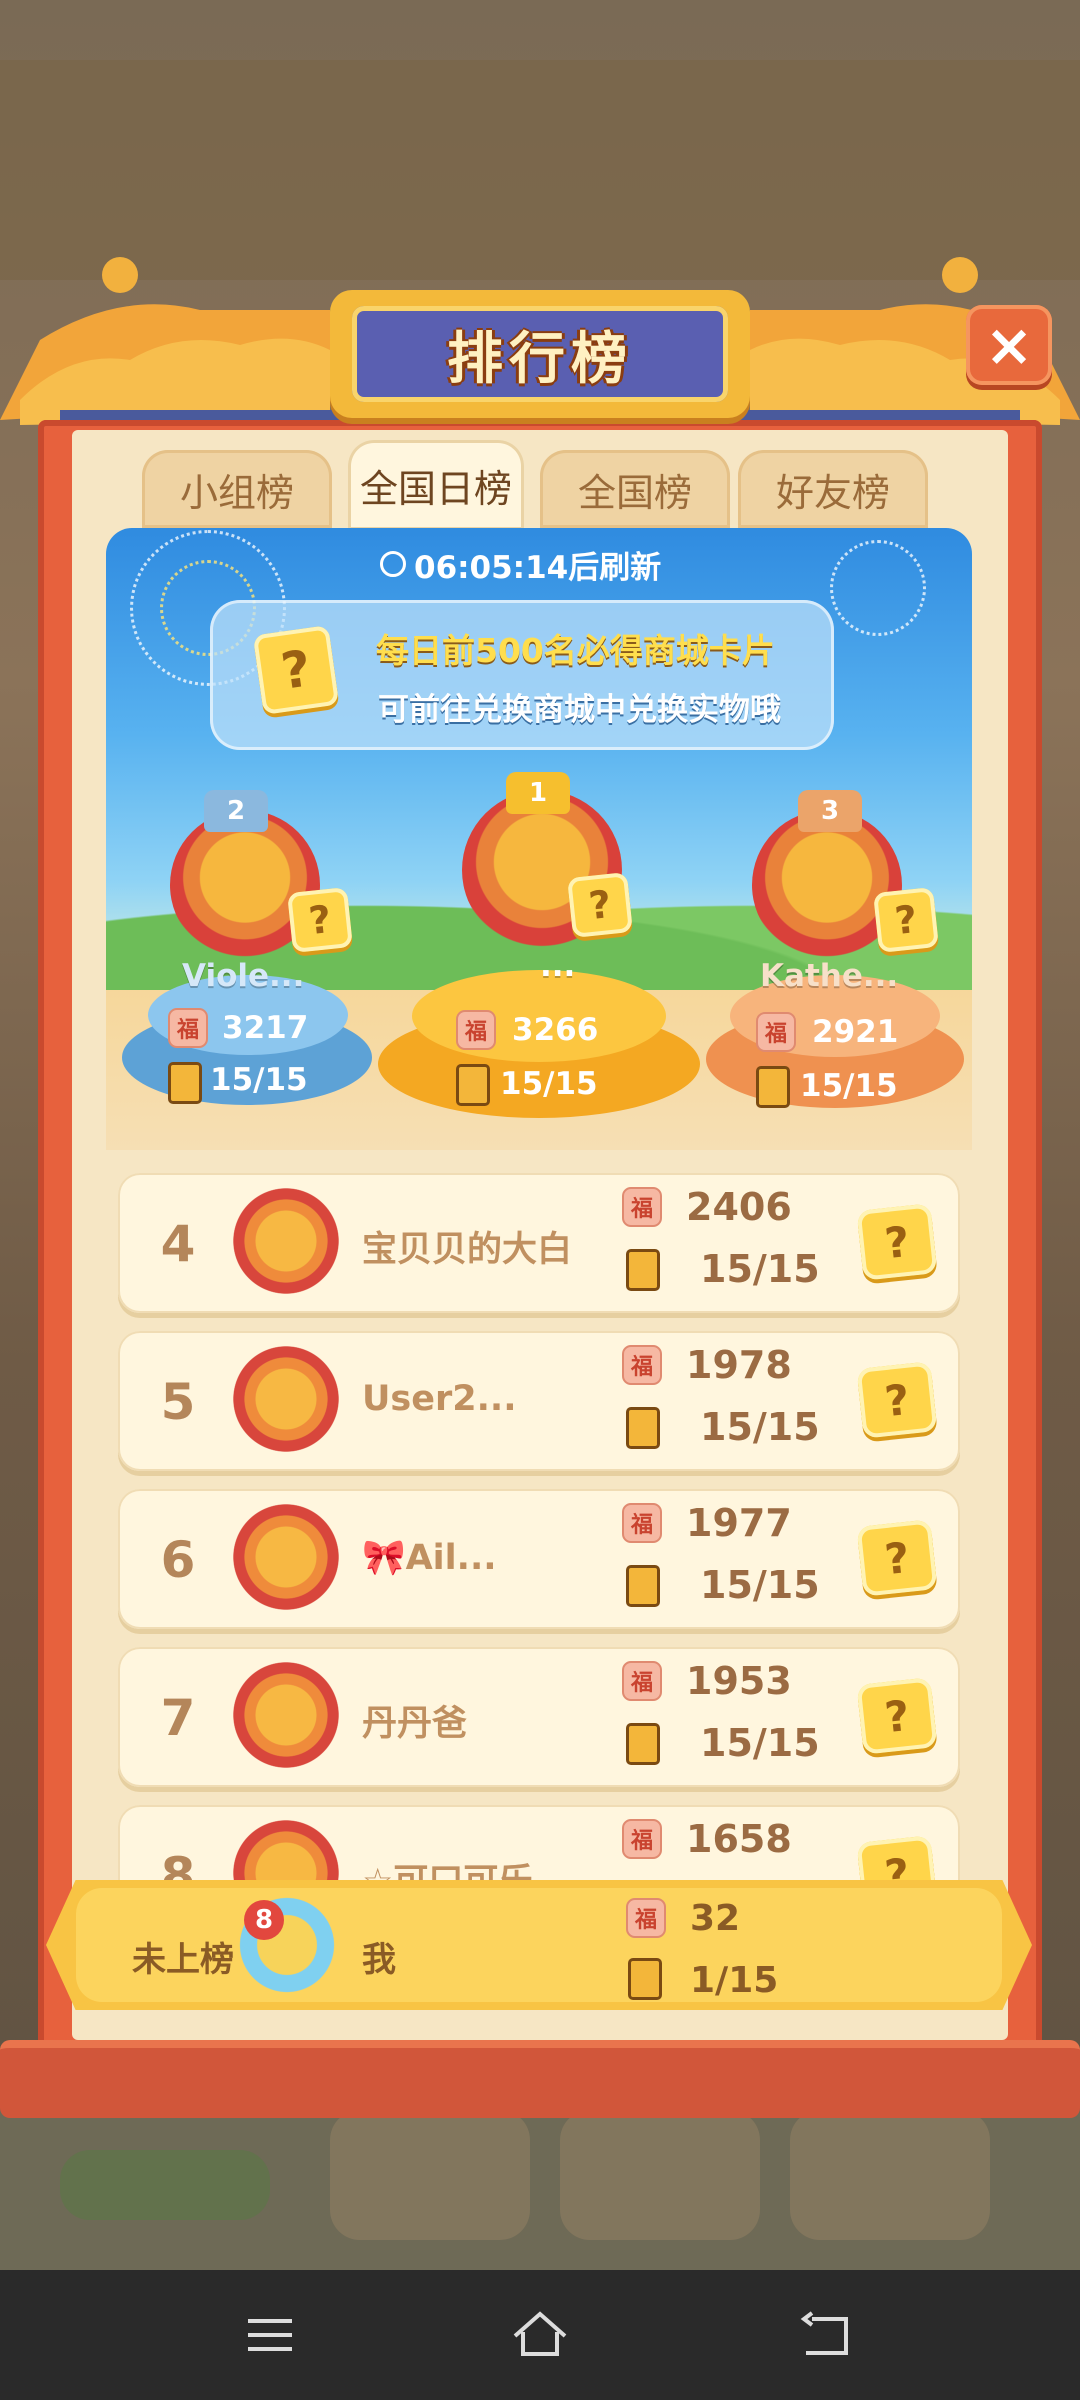 The width and height of the screenshot is (1080, 2400). Describe the element at coordinates (178, 1863) in the screenshot. I see `rank-number: 8` at that location.